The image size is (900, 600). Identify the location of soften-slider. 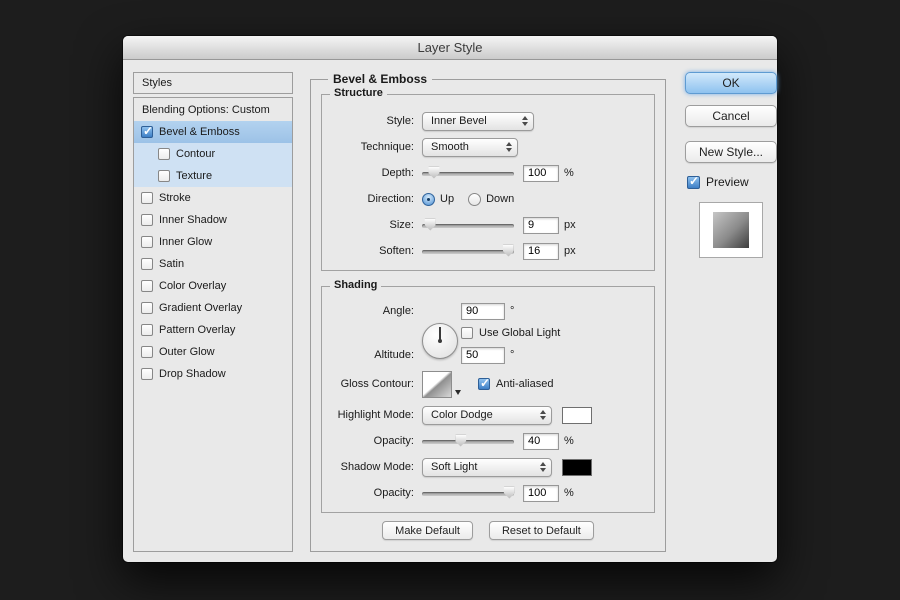
(468, 251).